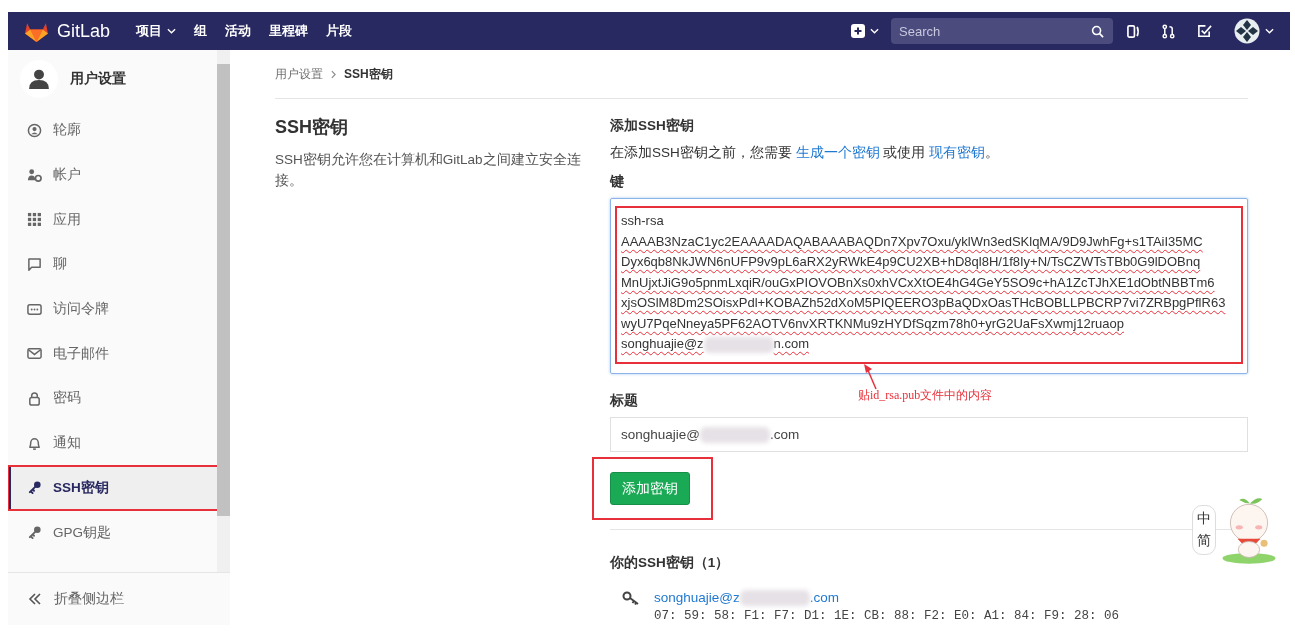 The width and height of the screenshot is (1295, 637). Describe the element at coordinates (34, 398) in the screenshot. I see `lock-icon` at that location.